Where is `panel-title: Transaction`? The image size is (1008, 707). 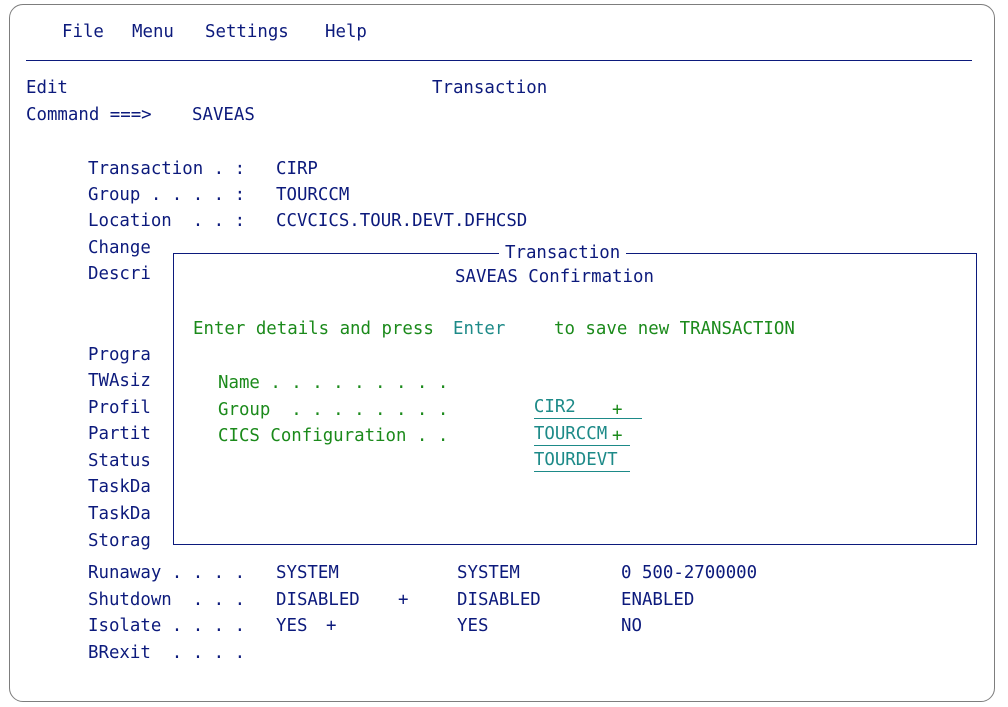
panel-title: Transaction is located at coordinates (490, 88).